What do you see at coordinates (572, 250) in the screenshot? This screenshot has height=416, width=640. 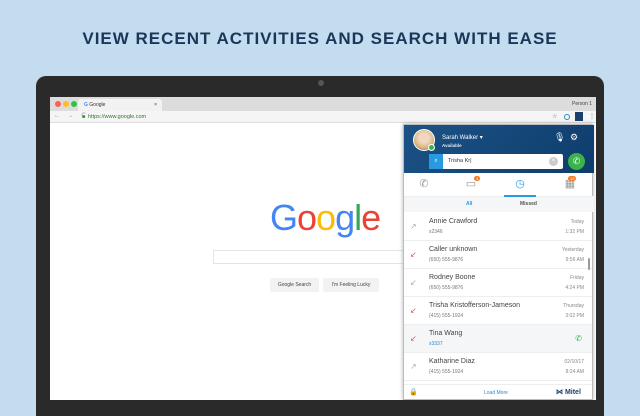 I see `call-day: Yesterday` at bounding box center [572, 250].